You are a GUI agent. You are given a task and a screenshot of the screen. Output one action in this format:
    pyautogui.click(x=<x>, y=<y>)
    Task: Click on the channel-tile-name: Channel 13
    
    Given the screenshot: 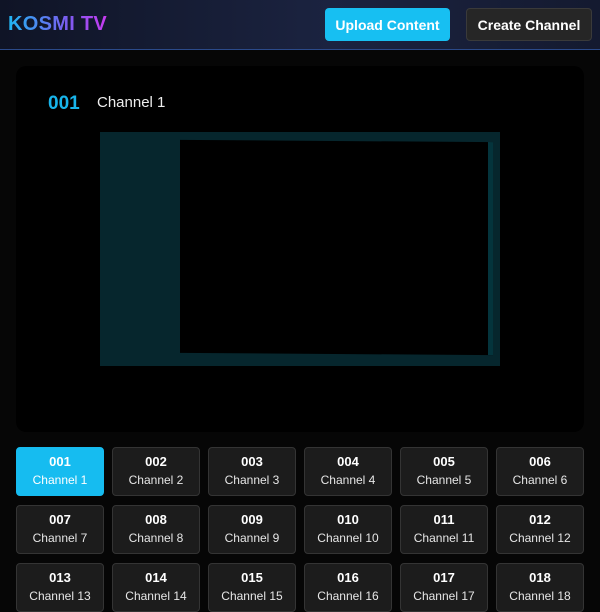 What is the action you would take?
    pyautogui.click(x=60, y=596)
    